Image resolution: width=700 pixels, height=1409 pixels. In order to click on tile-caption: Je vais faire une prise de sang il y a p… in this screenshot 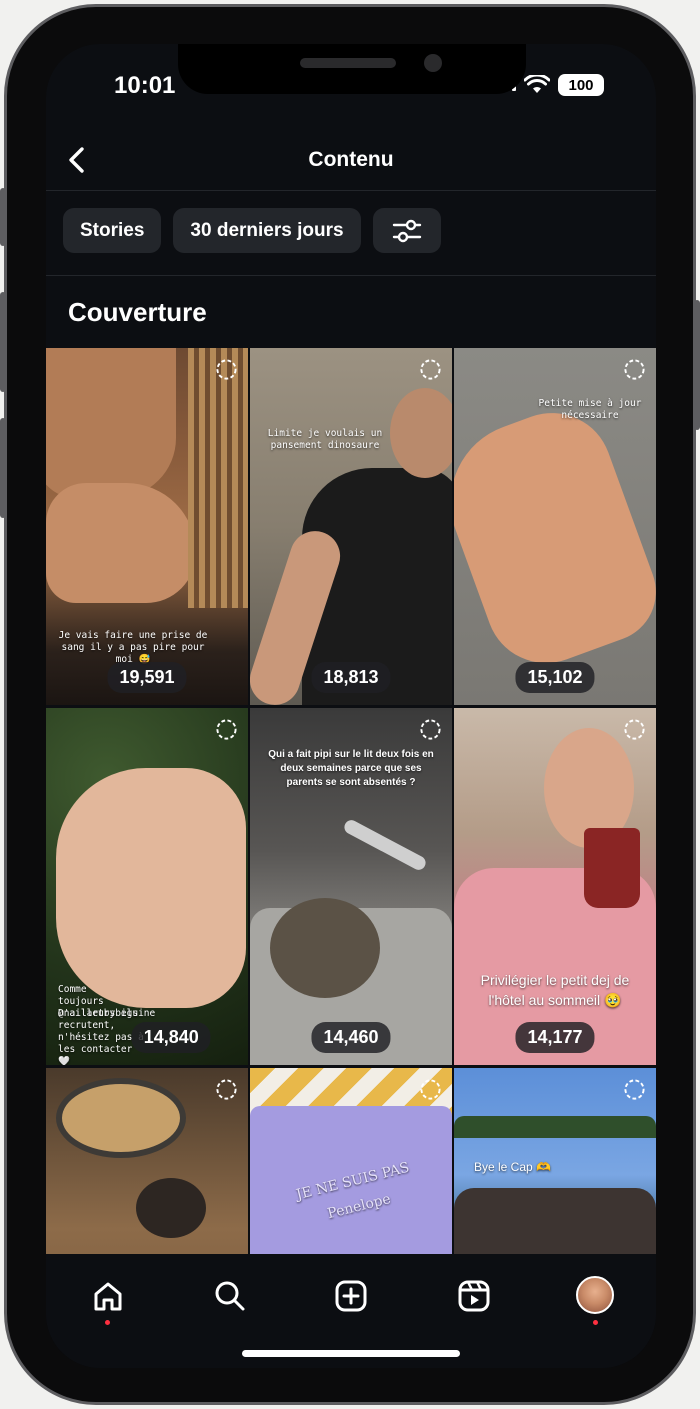, I will do `click(133, 647)`.